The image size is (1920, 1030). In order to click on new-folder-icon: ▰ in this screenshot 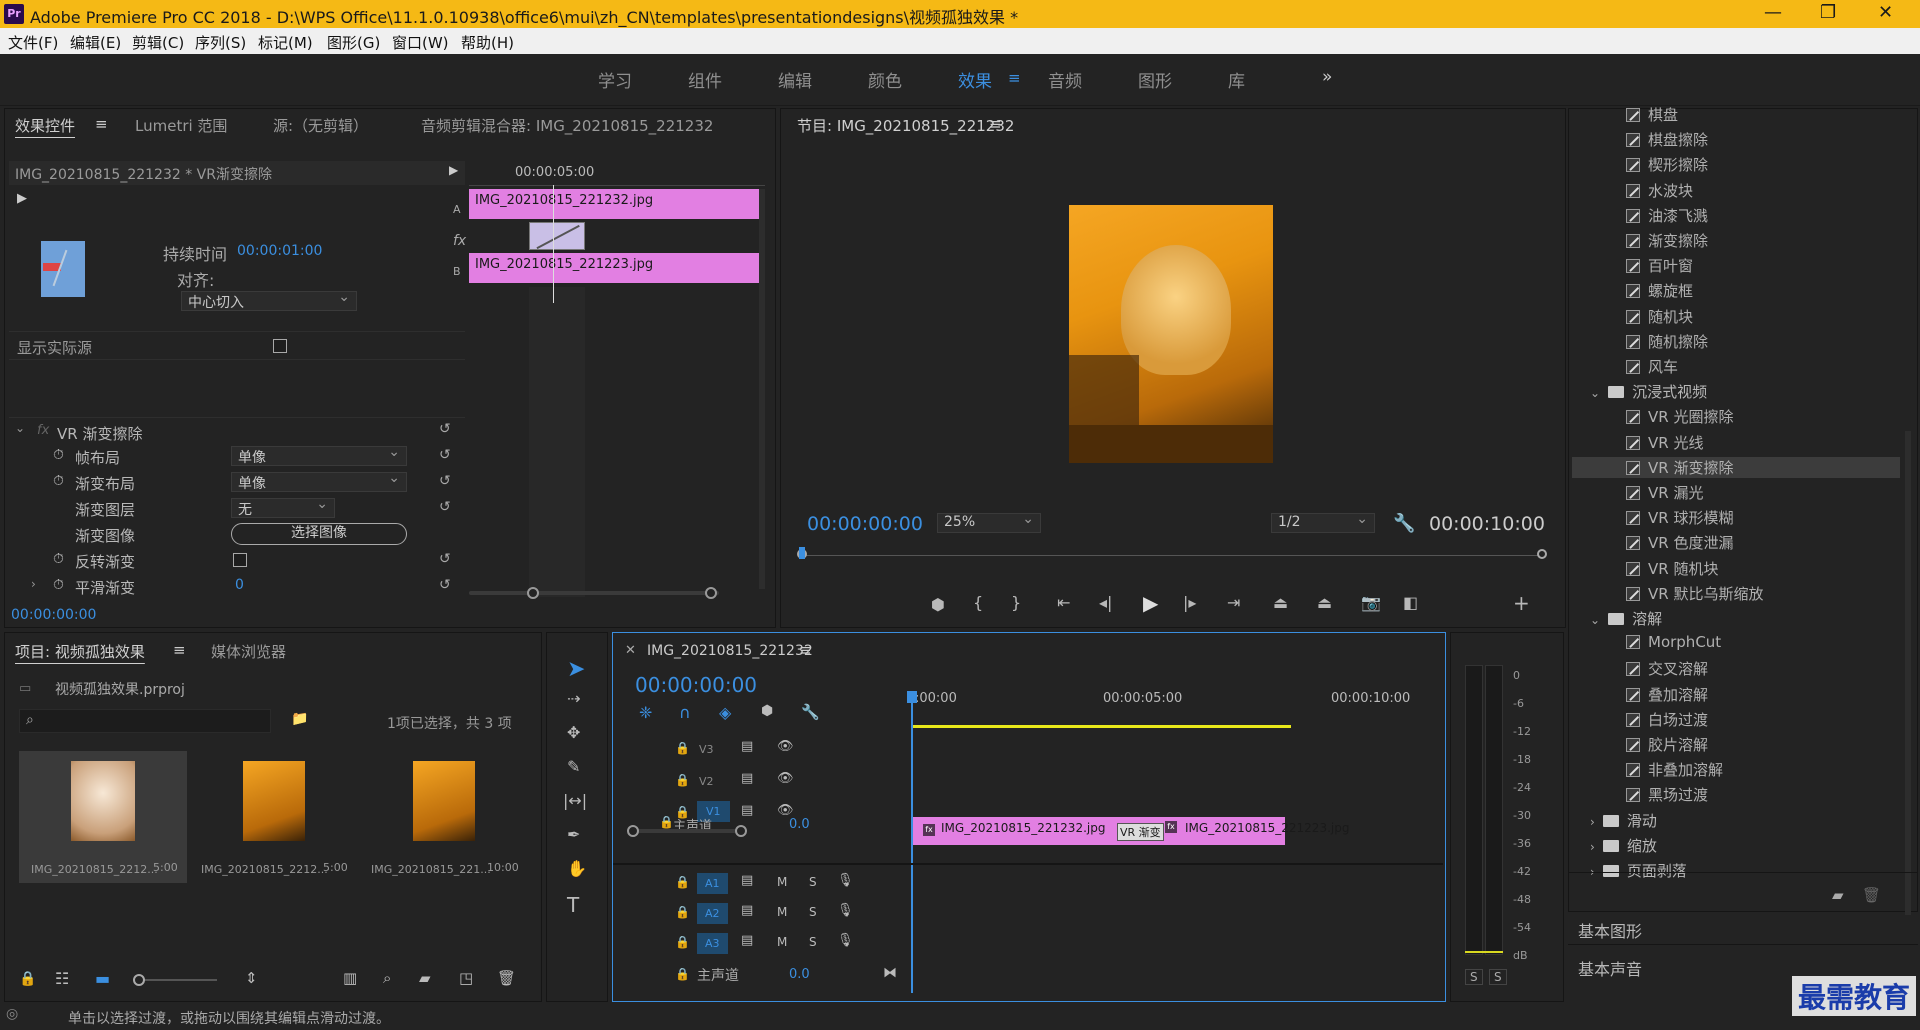, I will do `click(1838, 895)`.